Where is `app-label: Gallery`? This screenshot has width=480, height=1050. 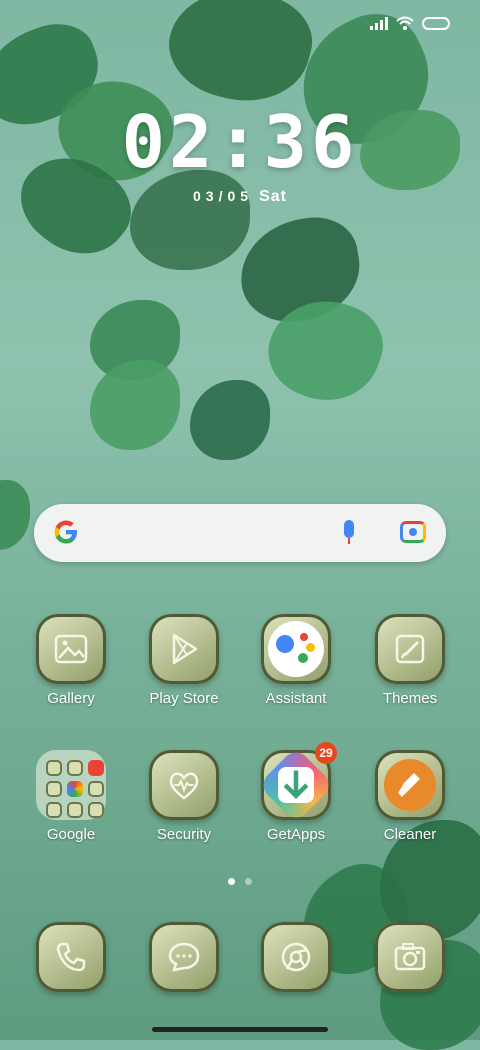
app-label: Gallery is located at coordinates (71, 698).